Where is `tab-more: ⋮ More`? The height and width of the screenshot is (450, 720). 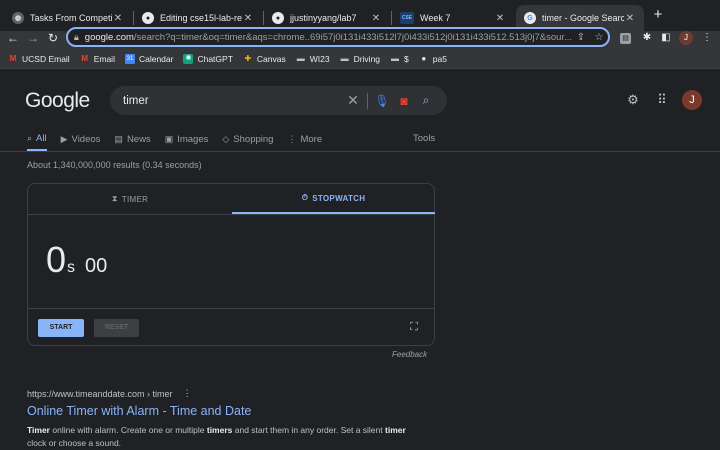
tab-more: ⋮ More is located at coordinates (304, 139).